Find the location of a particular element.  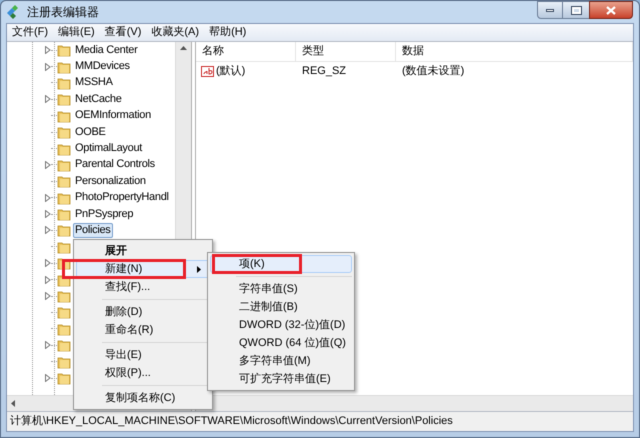

value-data: (数值未设置) is located at coordinates (432, 71).